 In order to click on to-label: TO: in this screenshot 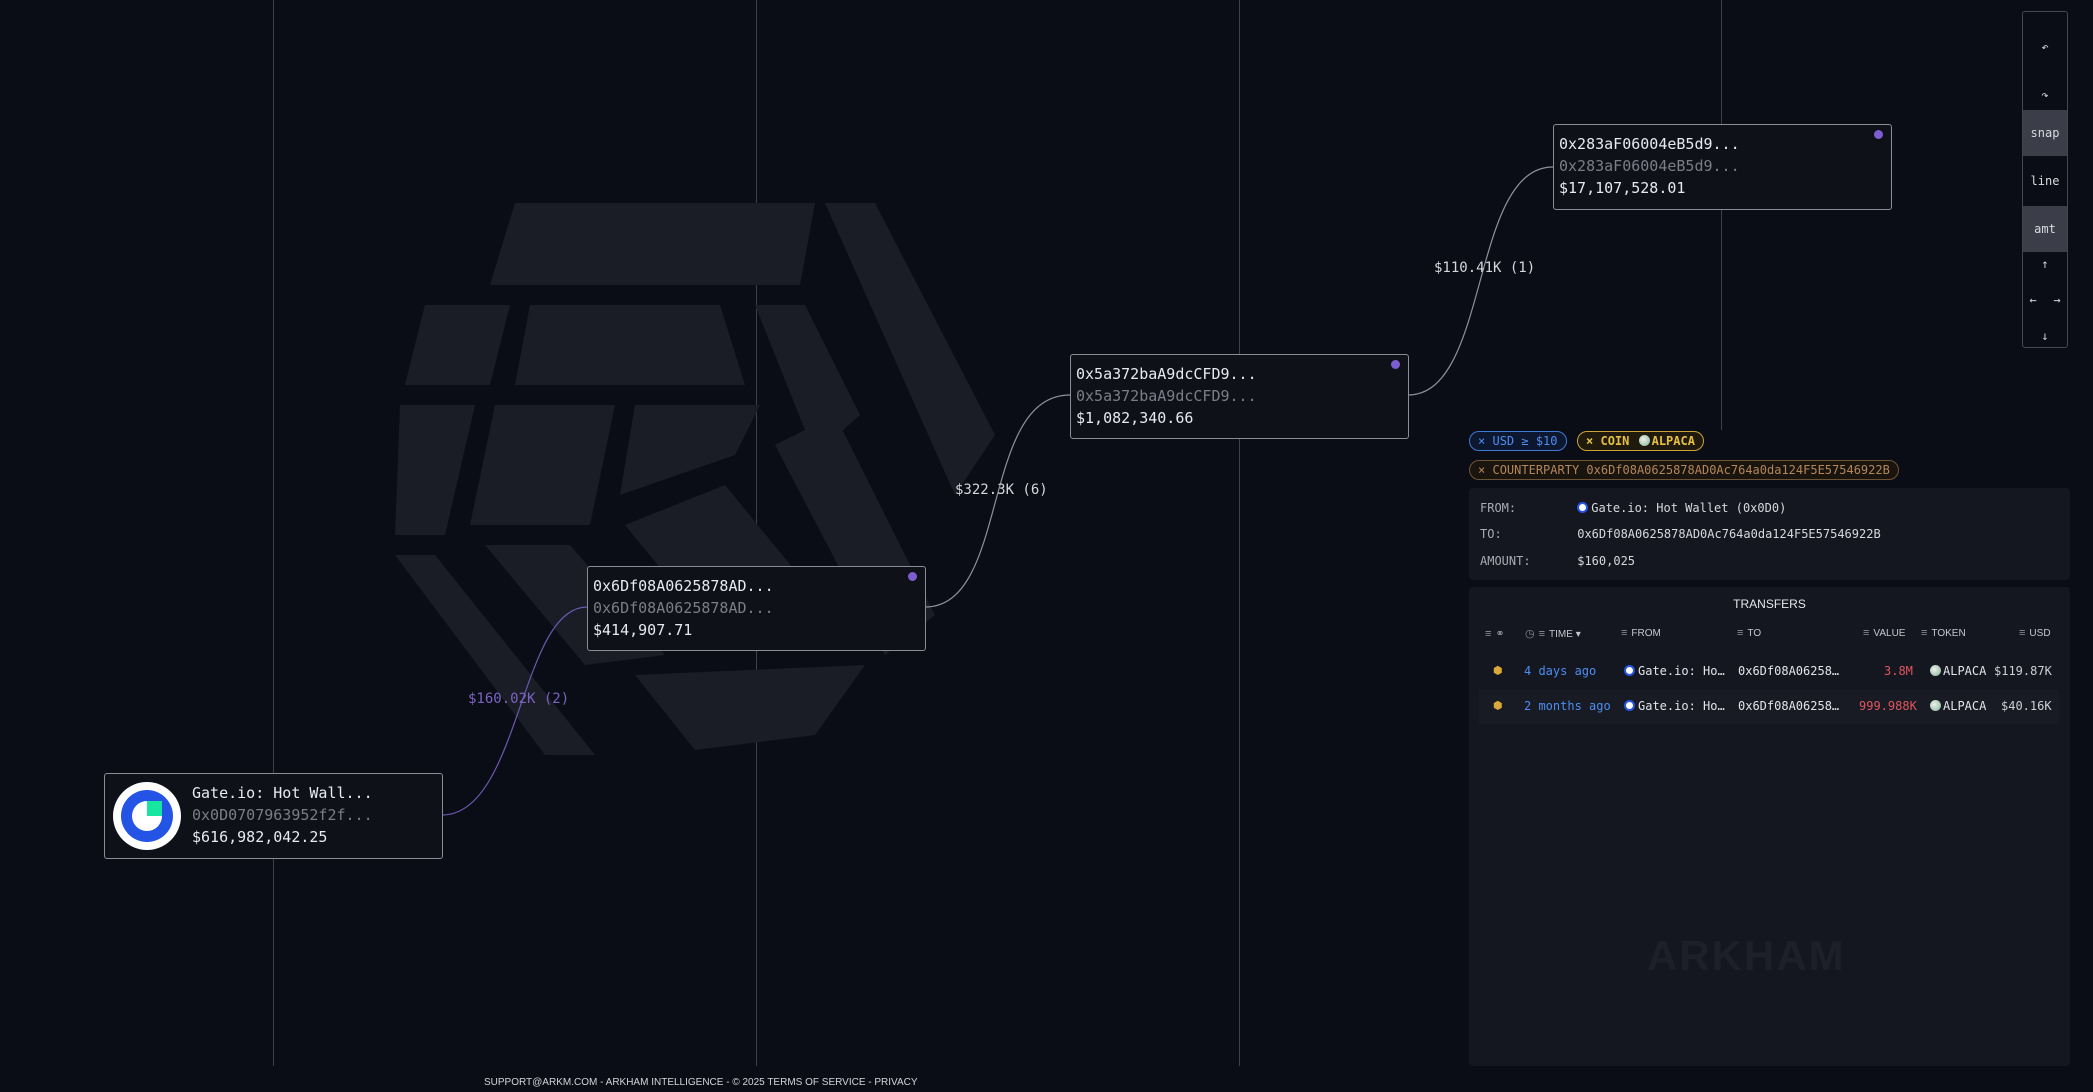, I will do `click(1491, 534)`.